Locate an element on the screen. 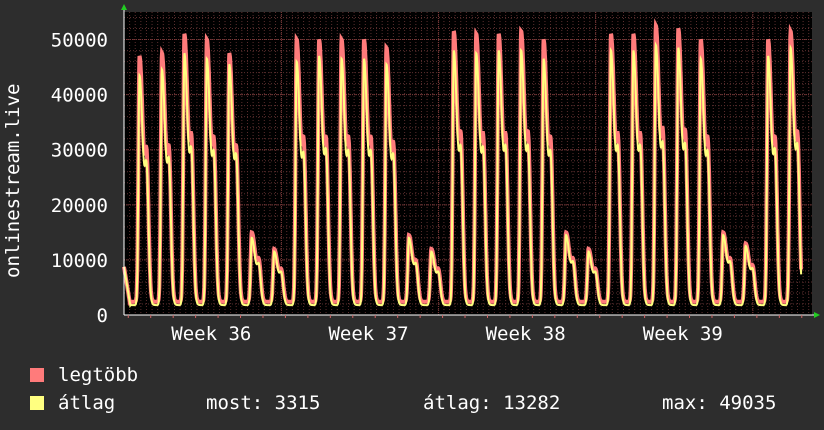 This screenshot has width=824, height=430. y-axis-label: onlinestream.live is located at coordinates (13, 180).